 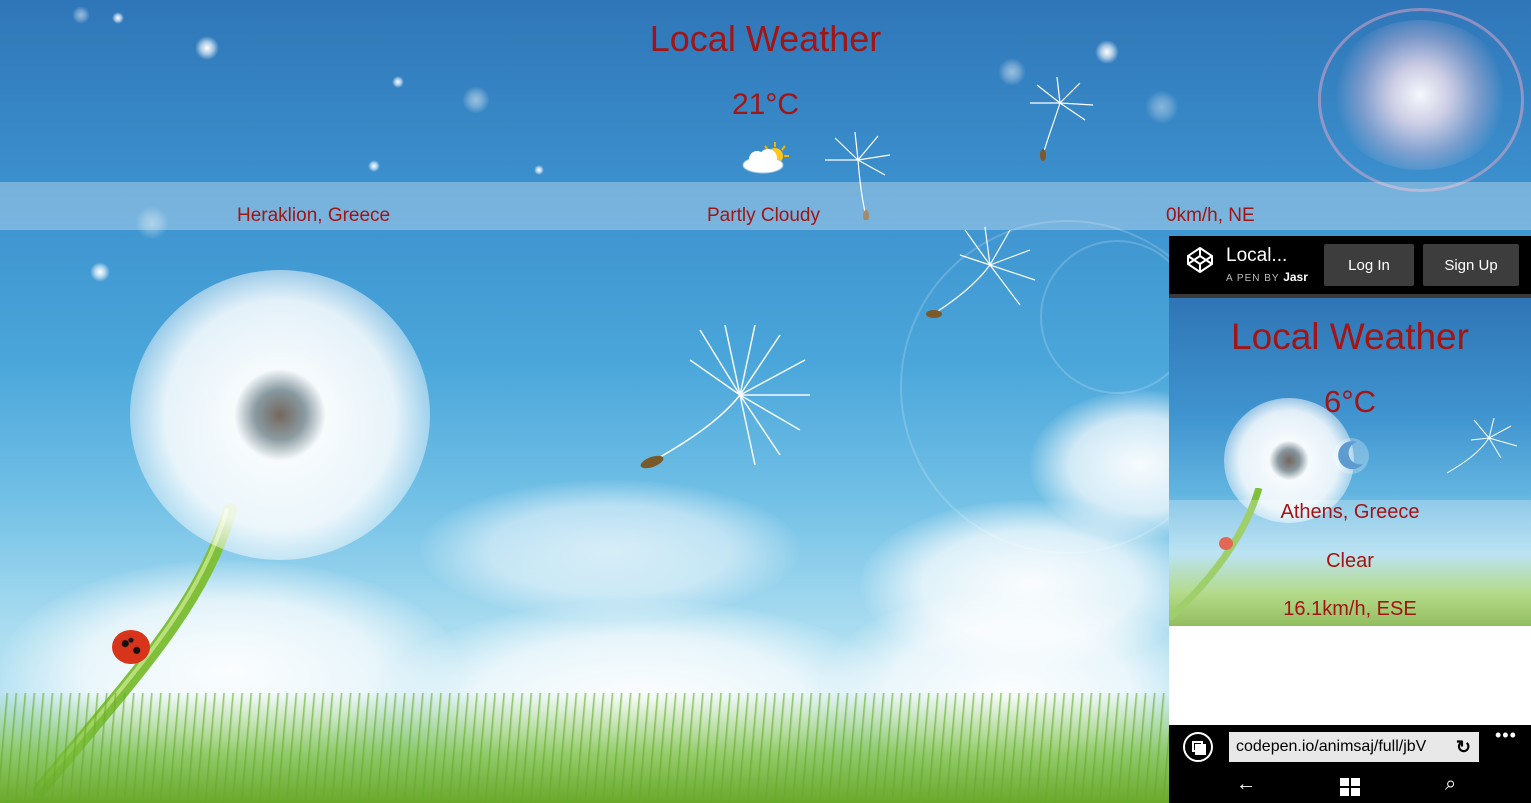 What do you see at coordinates (763, 215) in the screenshot?
I see `condition: Partly Cloudy` at bounding box center [763, 215].